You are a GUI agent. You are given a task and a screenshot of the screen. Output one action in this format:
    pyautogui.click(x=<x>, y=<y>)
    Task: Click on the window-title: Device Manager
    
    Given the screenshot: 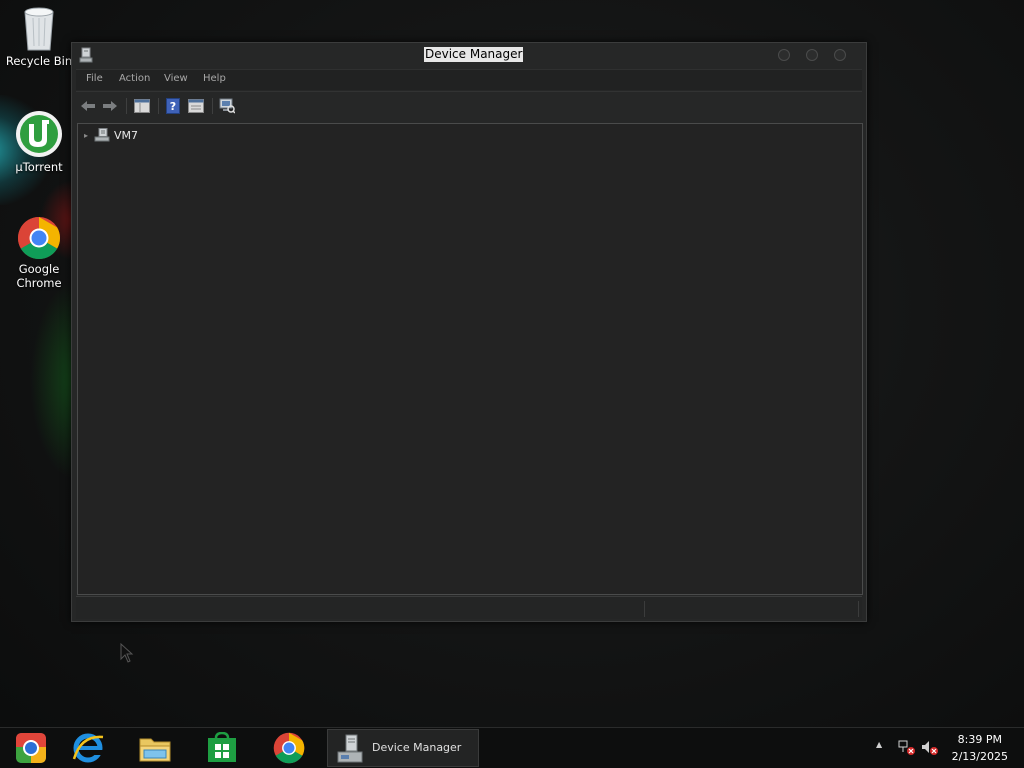 What is the action you would take?
    pyautogui.click(x=474, y=54)
    